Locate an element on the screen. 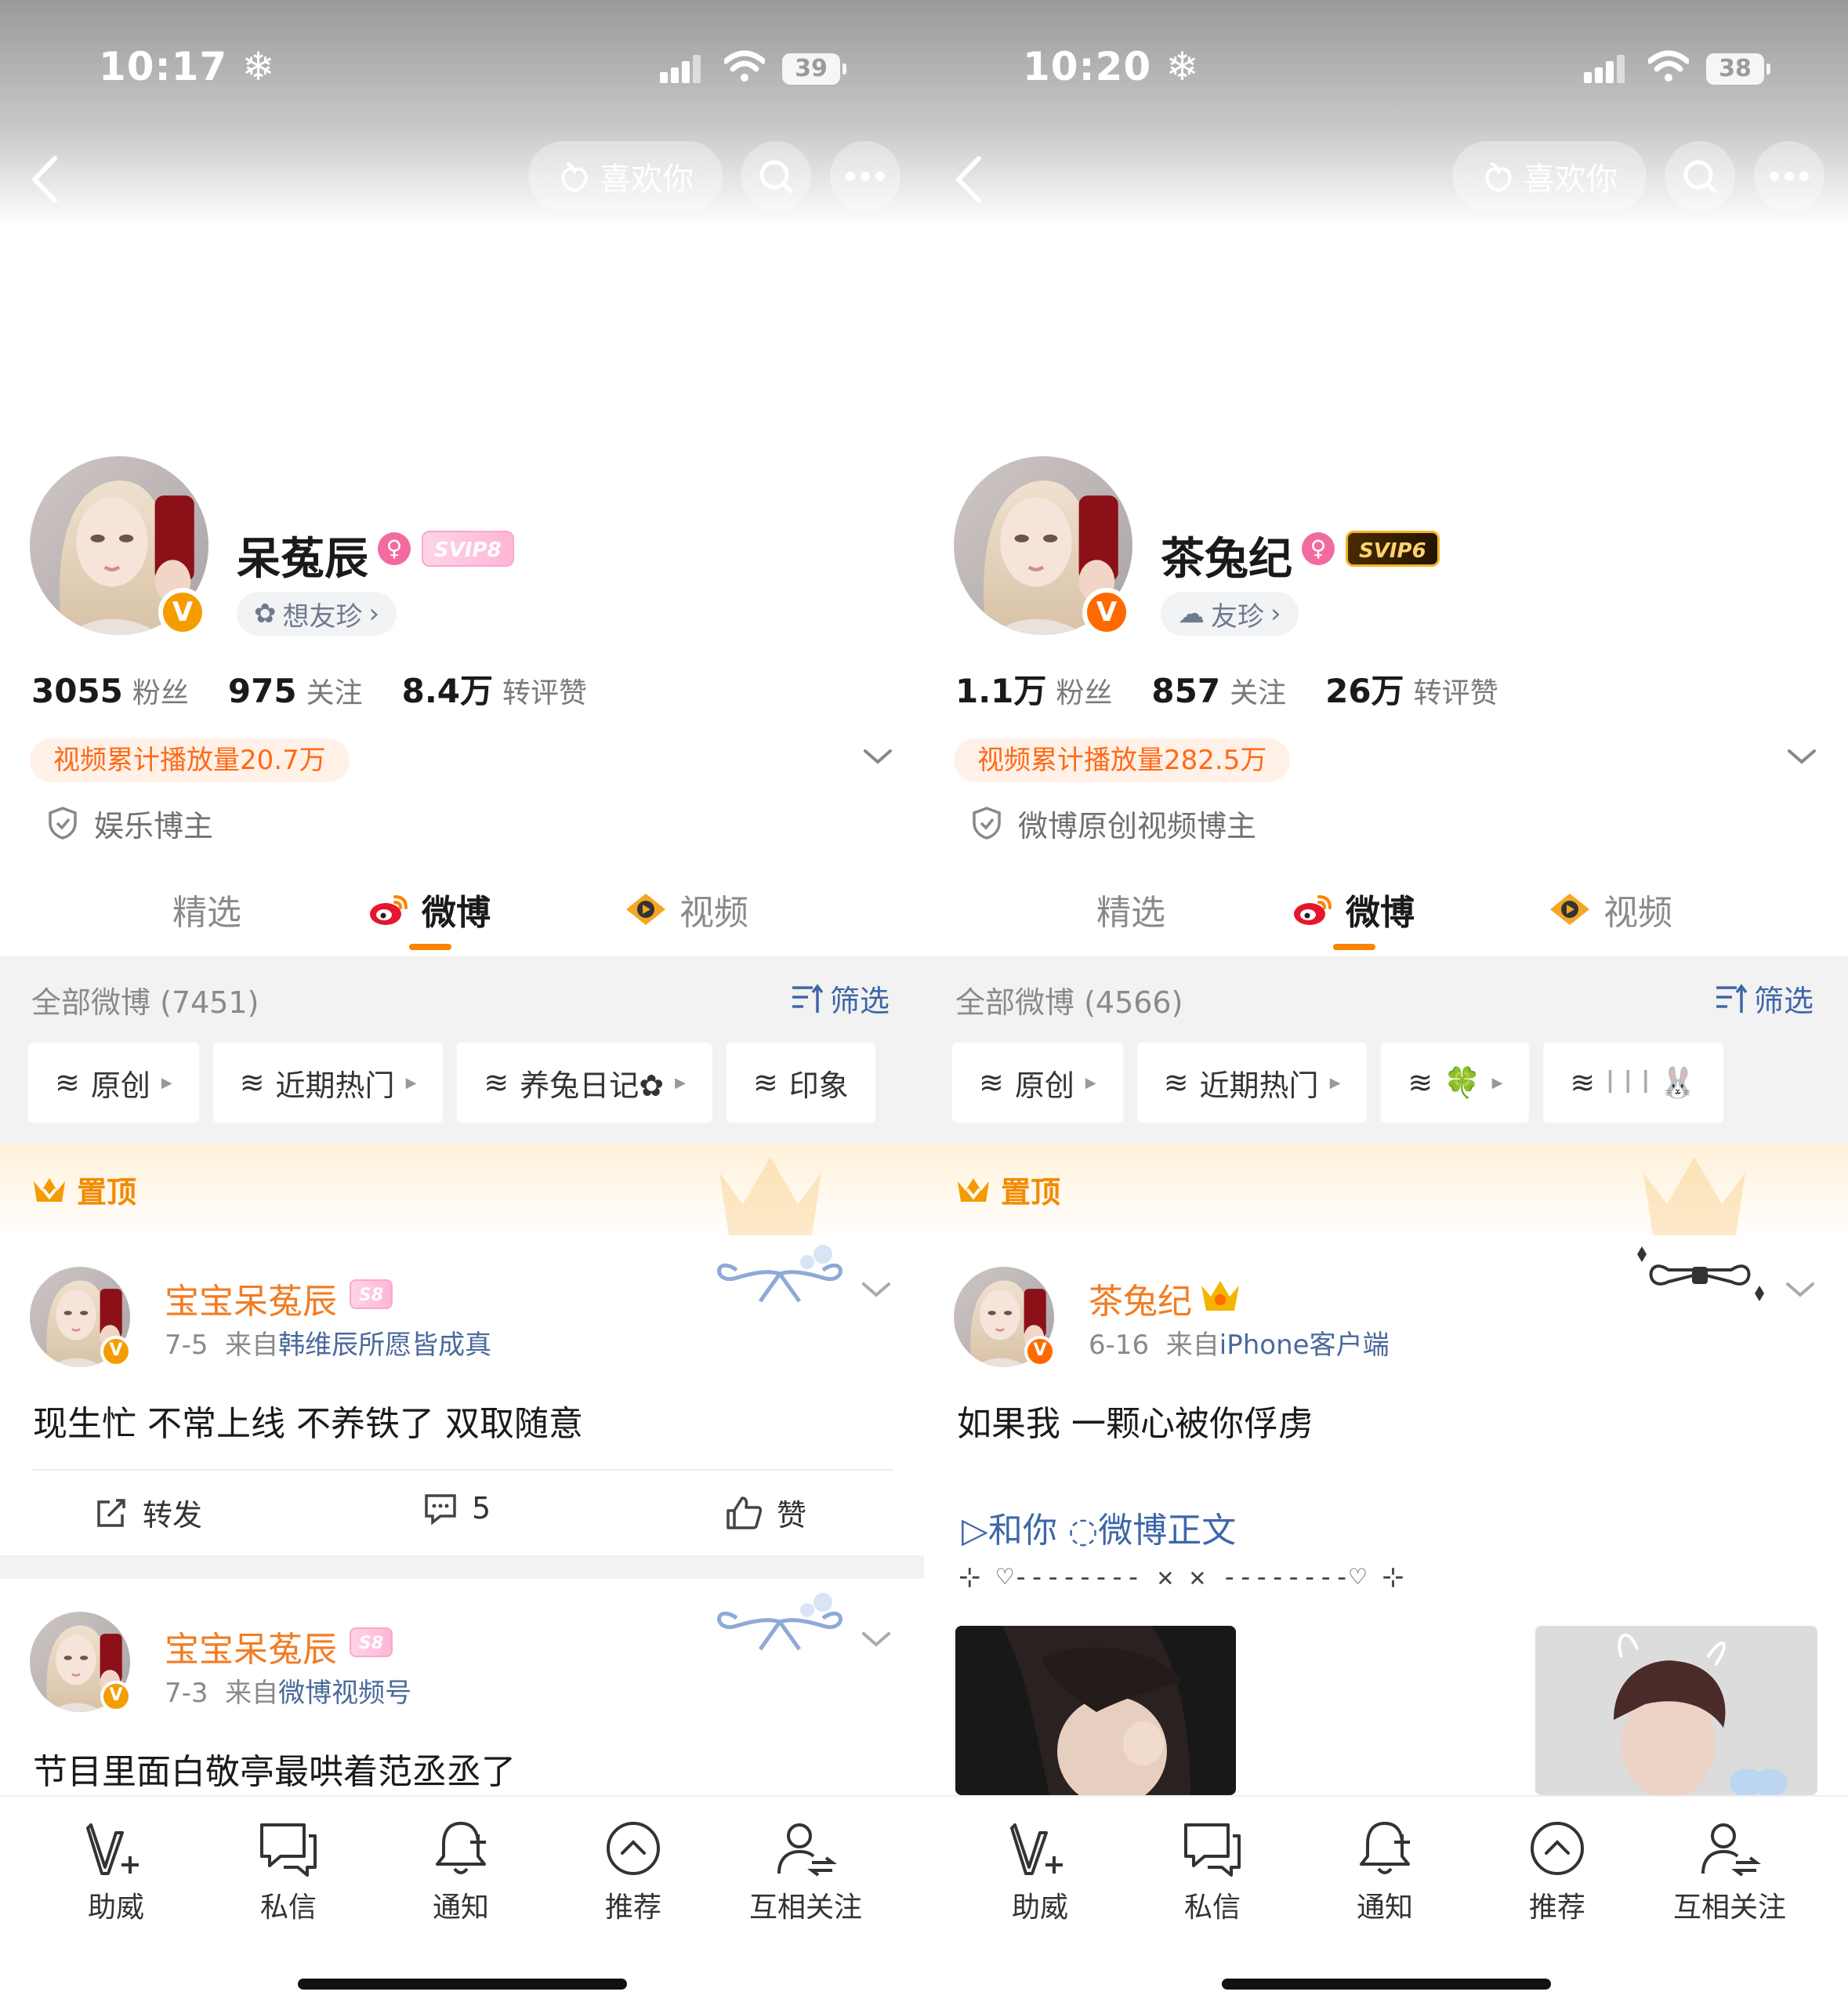  cellular-signal-icon is located at coordinates (1608, 69).